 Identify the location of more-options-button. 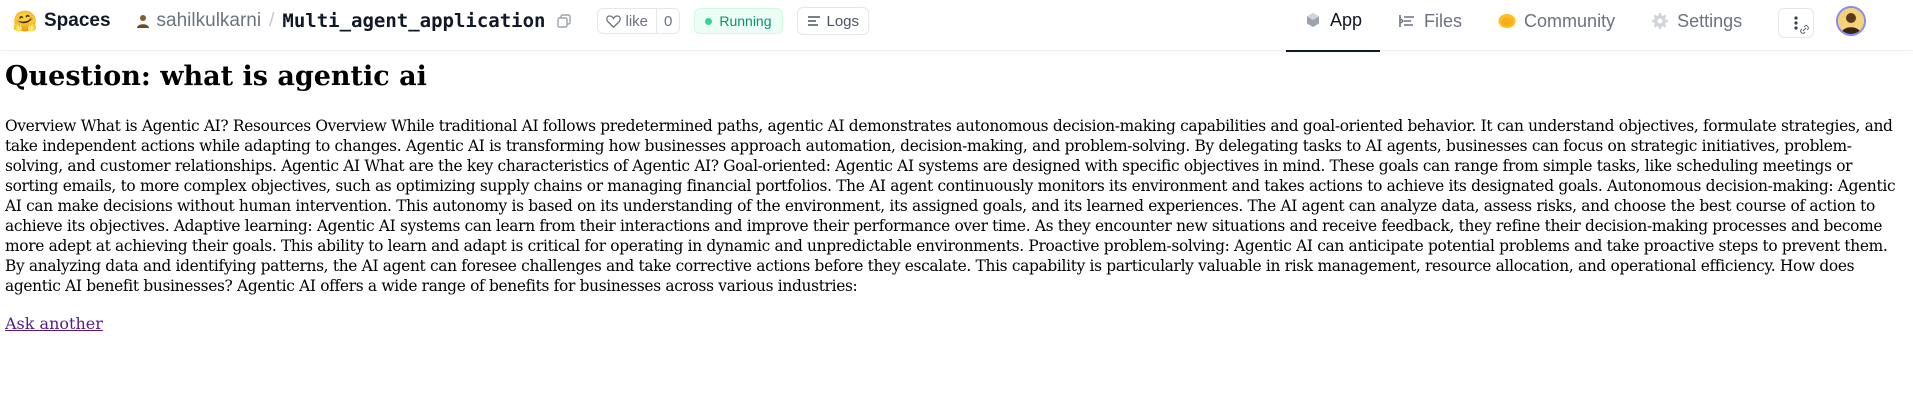
(1796, 23).